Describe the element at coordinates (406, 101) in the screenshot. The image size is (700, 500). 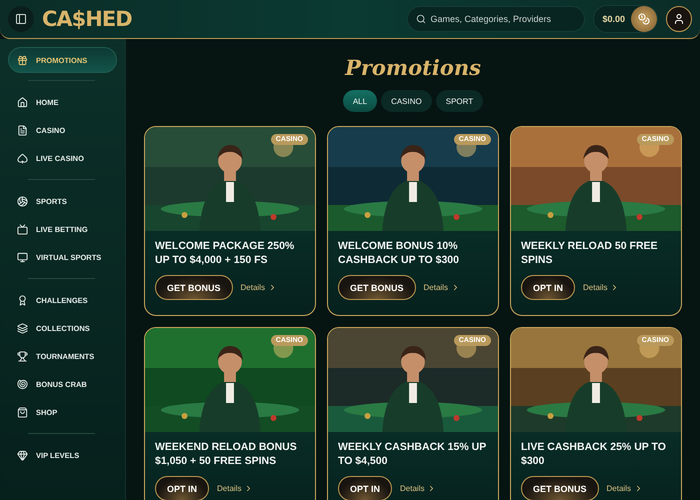
I see `filter-tab: CASINO` at that location.